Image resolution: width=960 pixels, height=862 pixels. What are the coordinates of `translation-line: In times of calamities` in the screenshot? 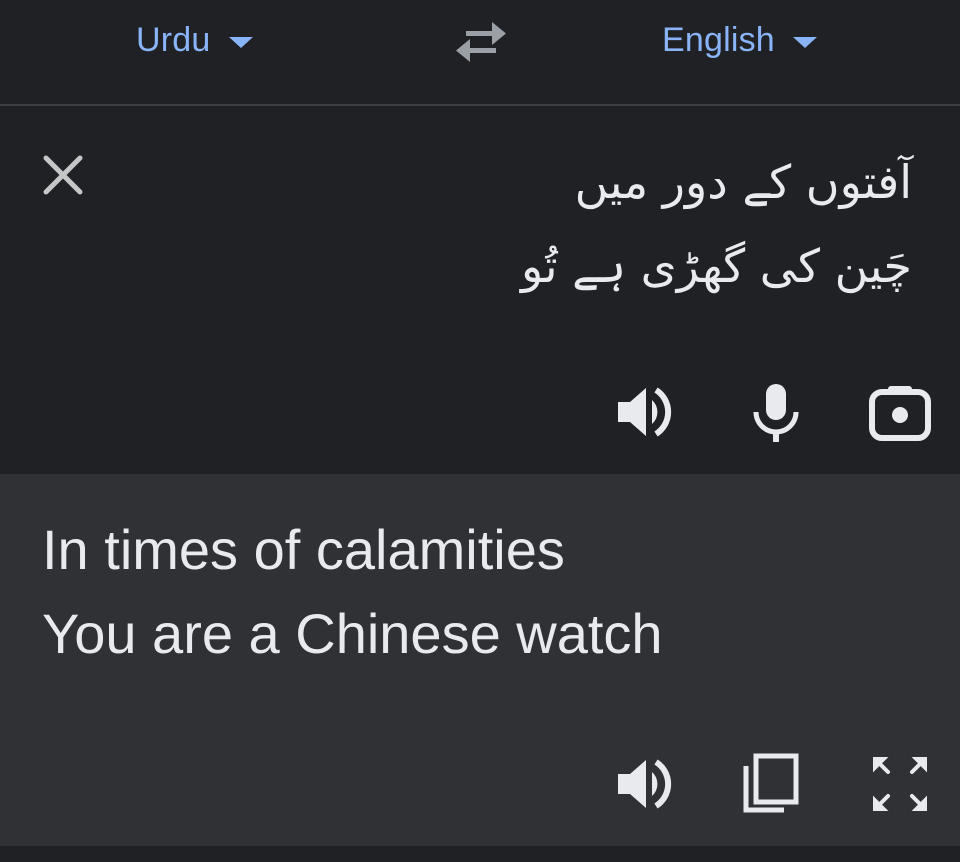 It's located at (303, 549).